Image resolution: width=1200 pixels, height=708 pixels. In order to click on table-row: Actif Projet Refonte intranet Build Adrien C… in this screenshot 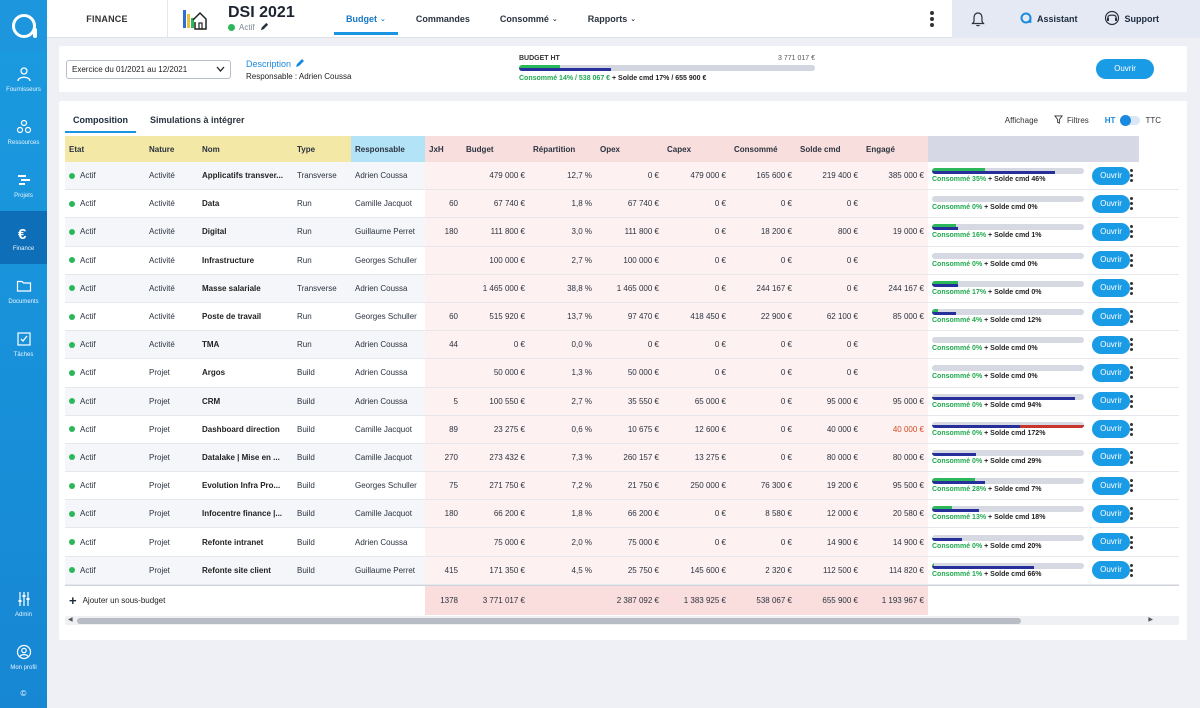, I will do `click(622, 542)`.